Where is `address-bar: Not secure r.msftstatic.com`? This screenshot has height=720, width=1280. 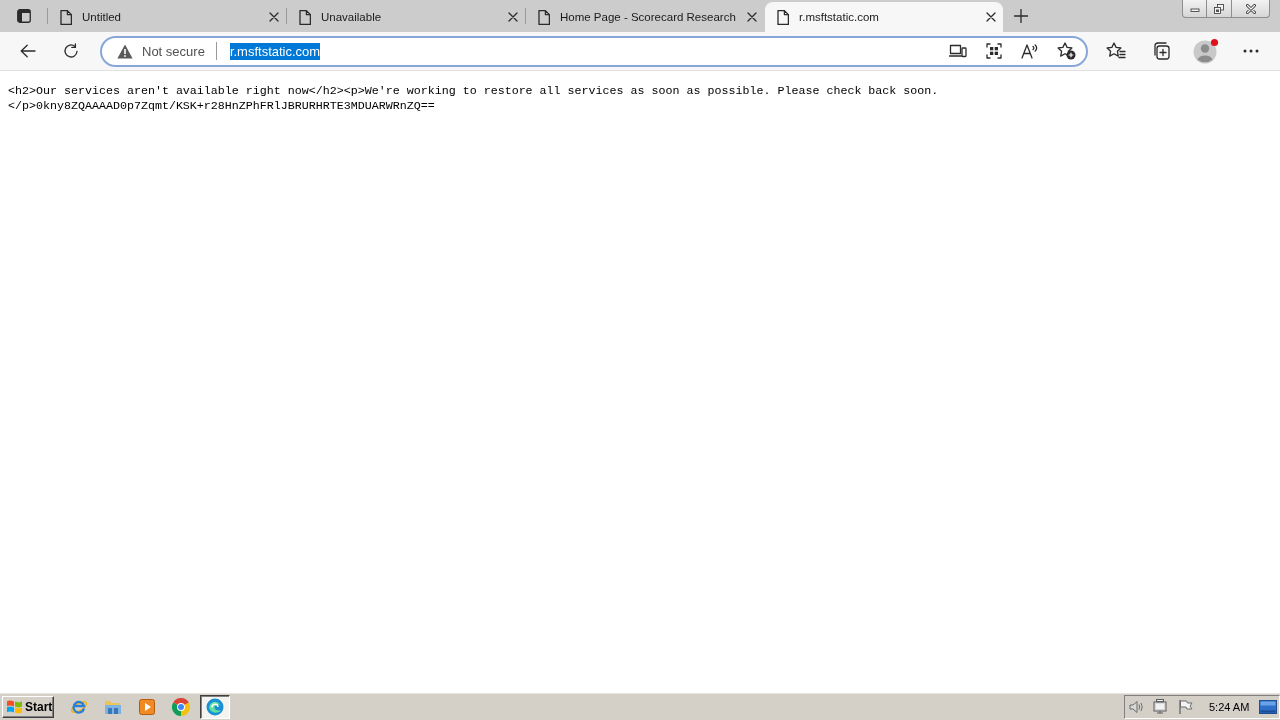 address-bar: Not secure r.msftstatic.com is located at coordinates (594, 51).